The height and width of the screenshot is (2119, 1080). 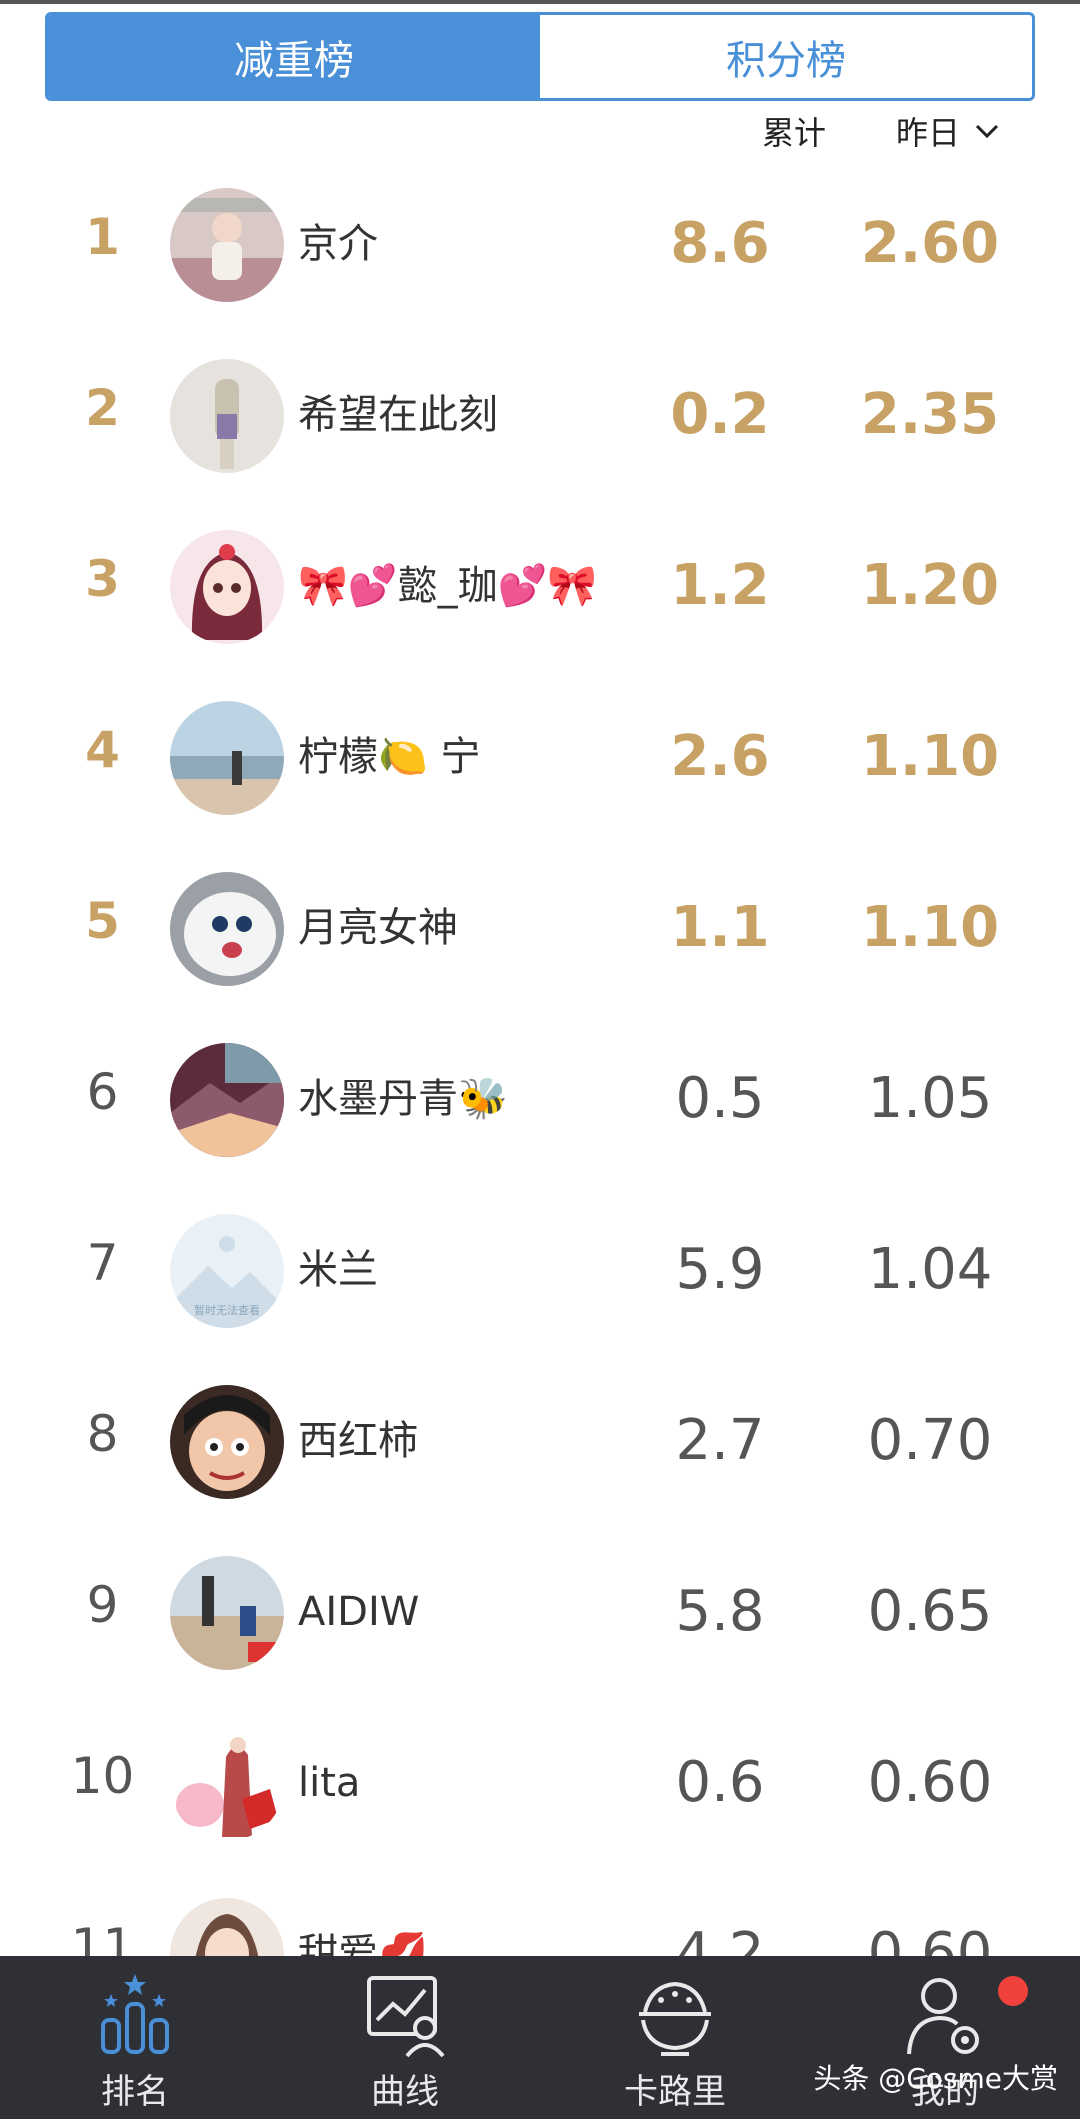 I want to click on yesterday-value: 1.20, so click(x=930, y=585).